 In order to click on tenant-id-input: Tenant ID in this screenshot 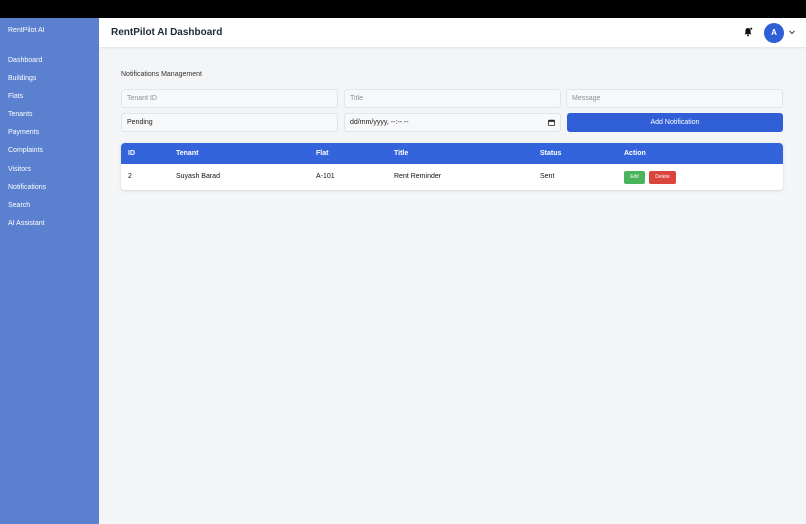, I will do `click(229, 98)`.